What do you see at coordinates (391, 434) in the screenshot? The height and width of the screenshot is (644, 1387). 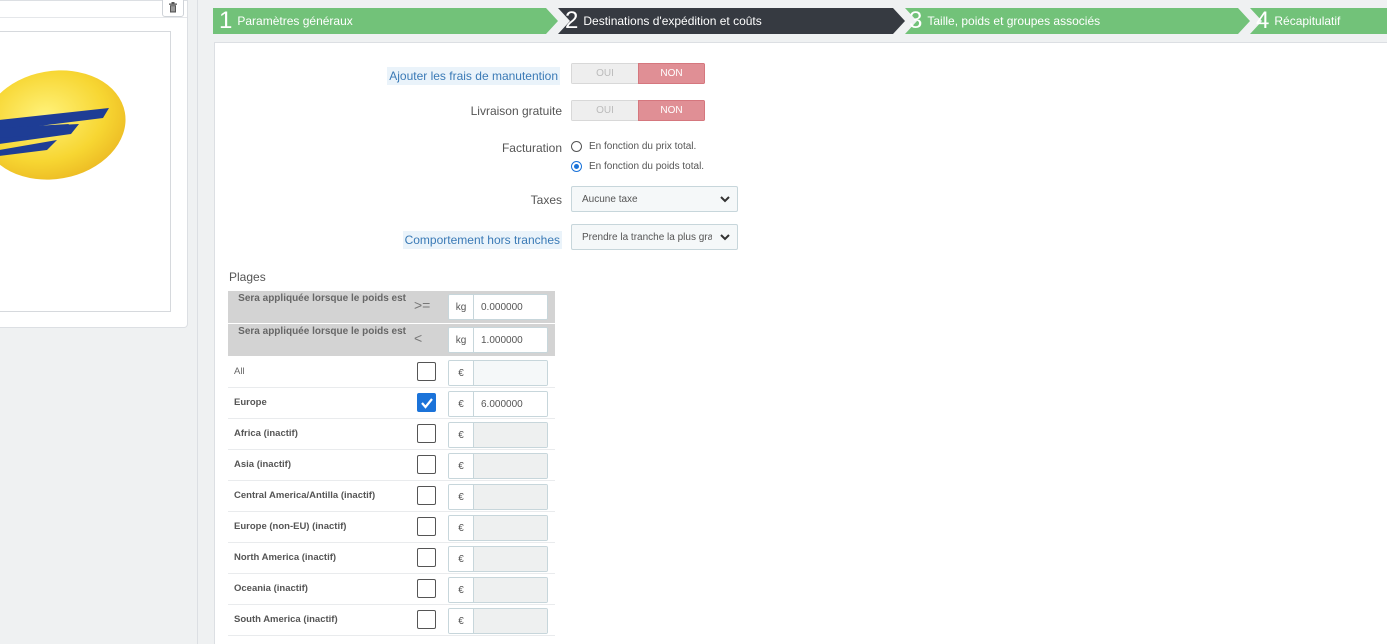 I see `zone-row: Africa (inactif) €` at bounding box center [391, 434].